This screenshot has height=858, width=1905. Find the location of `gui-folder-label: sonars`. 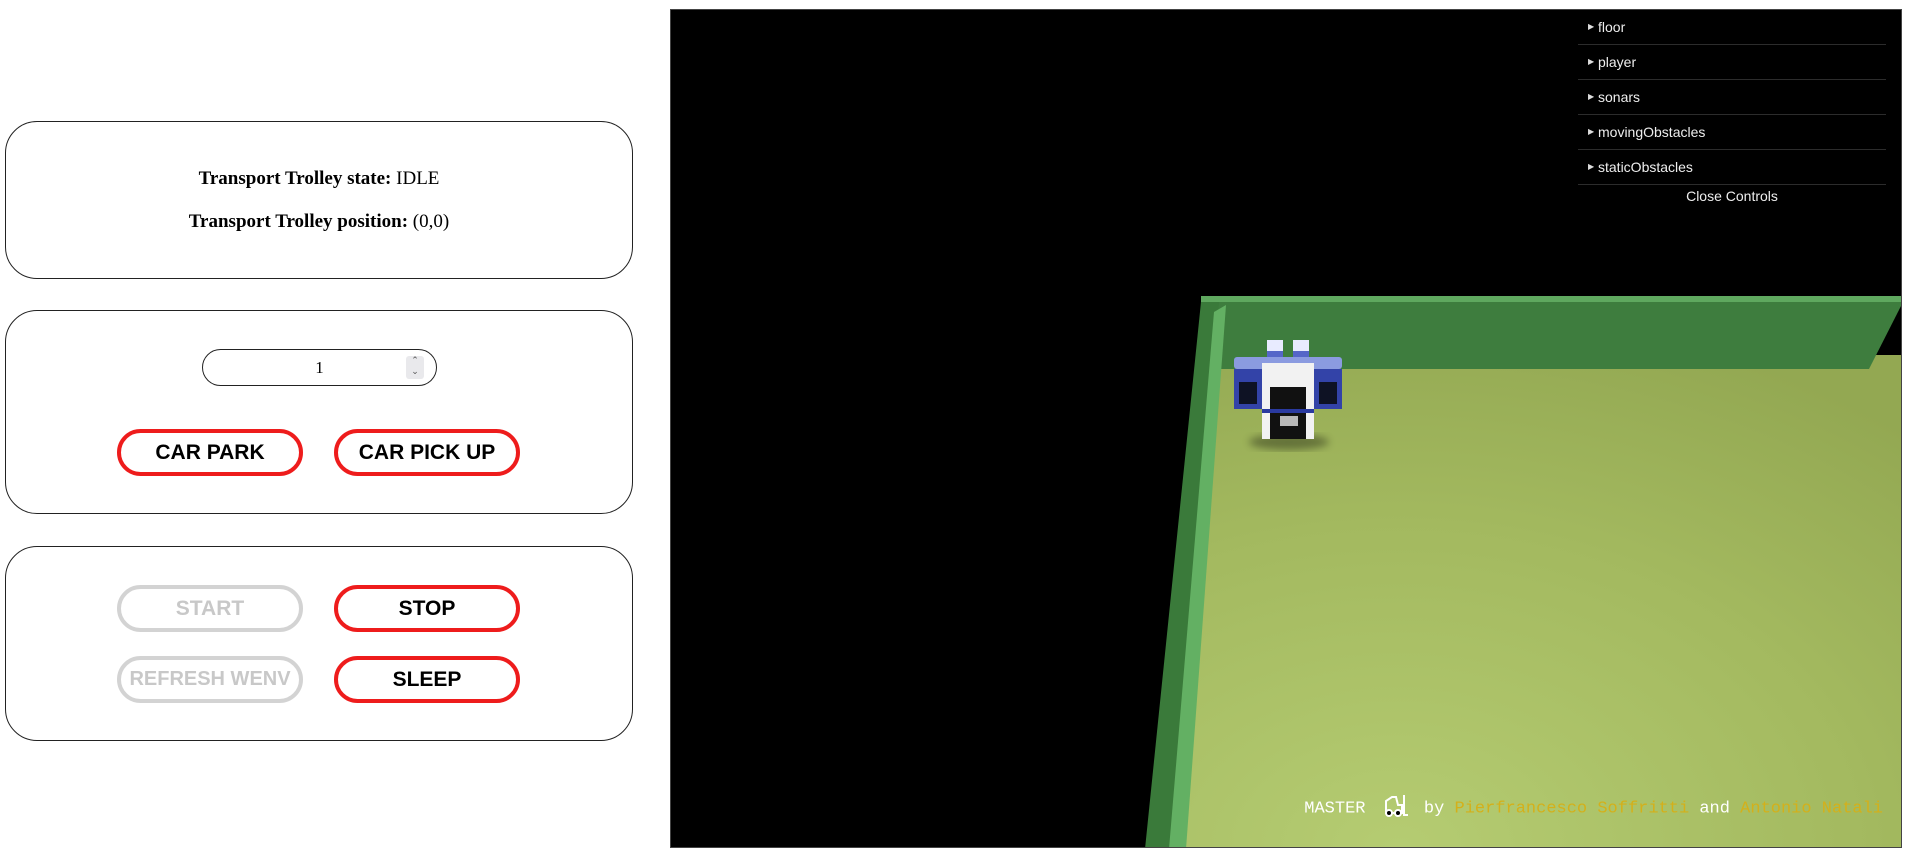

gui-folder-label: sonars is located at coordinates (1619, 97).